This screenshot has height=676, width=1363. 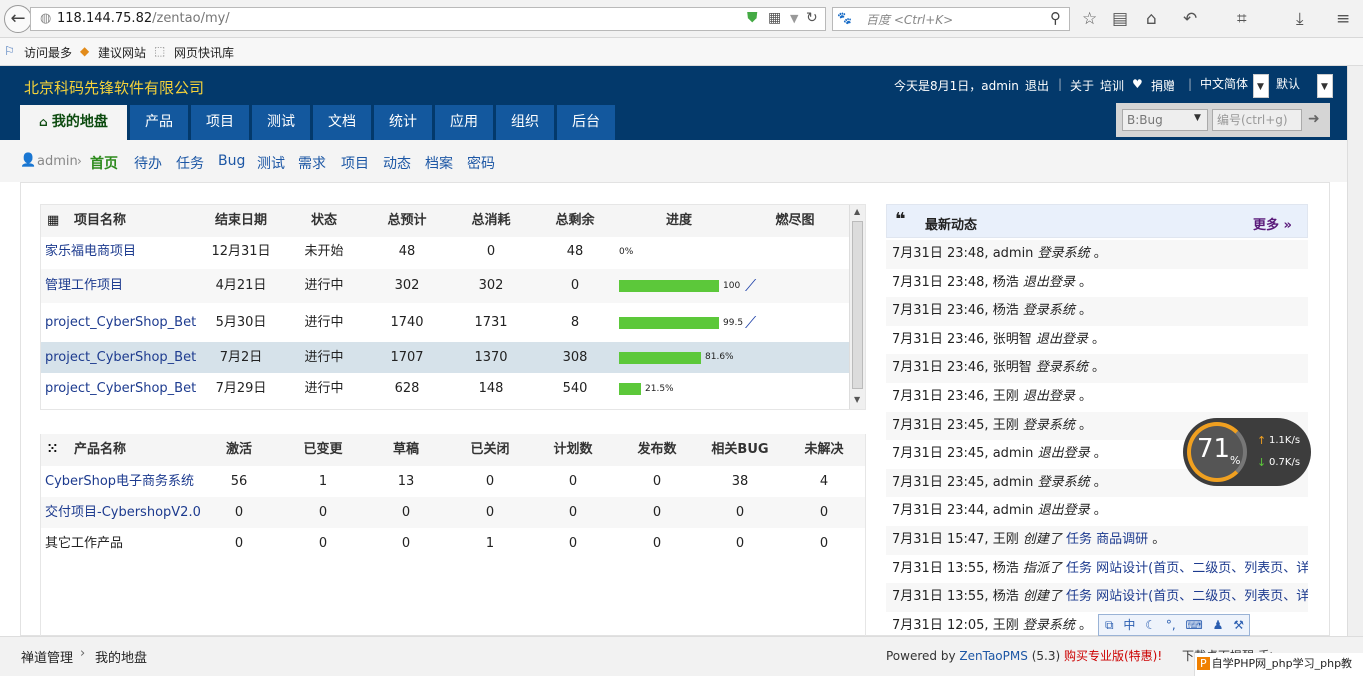 What do you see at coordinates (18, 19) in the screenshot?
I see `back-icon: ←` at bounding box center [18, 19].